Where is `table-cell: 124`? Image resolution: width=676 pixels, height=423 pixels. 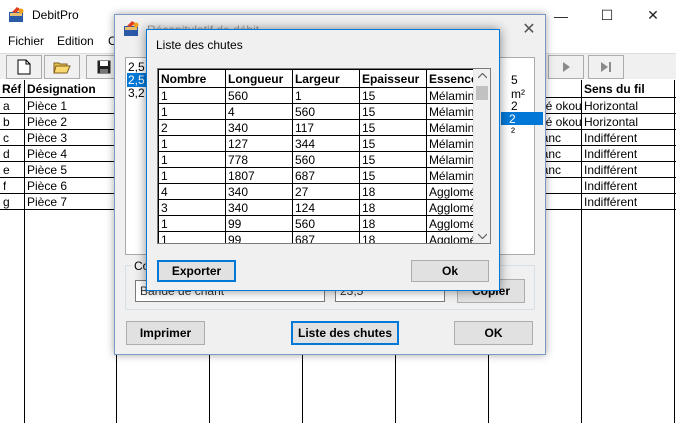
table-cell: 124 is located at coordinates (325, 207).